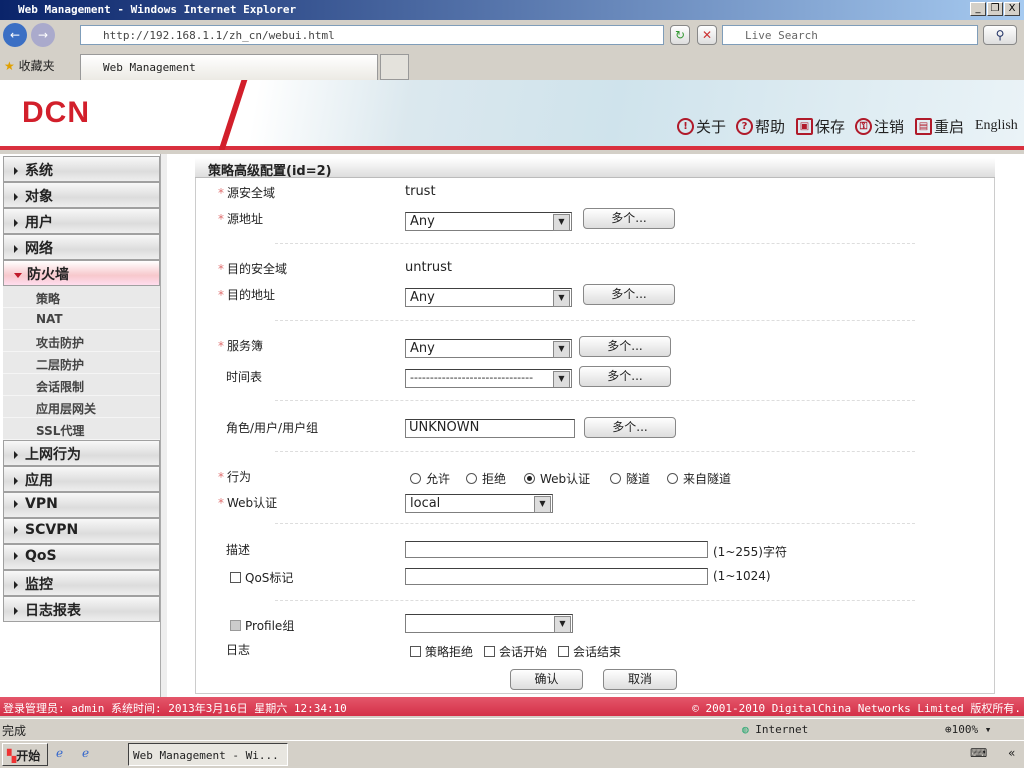  Describe the element at coordinates (889, 127) in the screenshot. I see `logout-label: 注销` at that location.